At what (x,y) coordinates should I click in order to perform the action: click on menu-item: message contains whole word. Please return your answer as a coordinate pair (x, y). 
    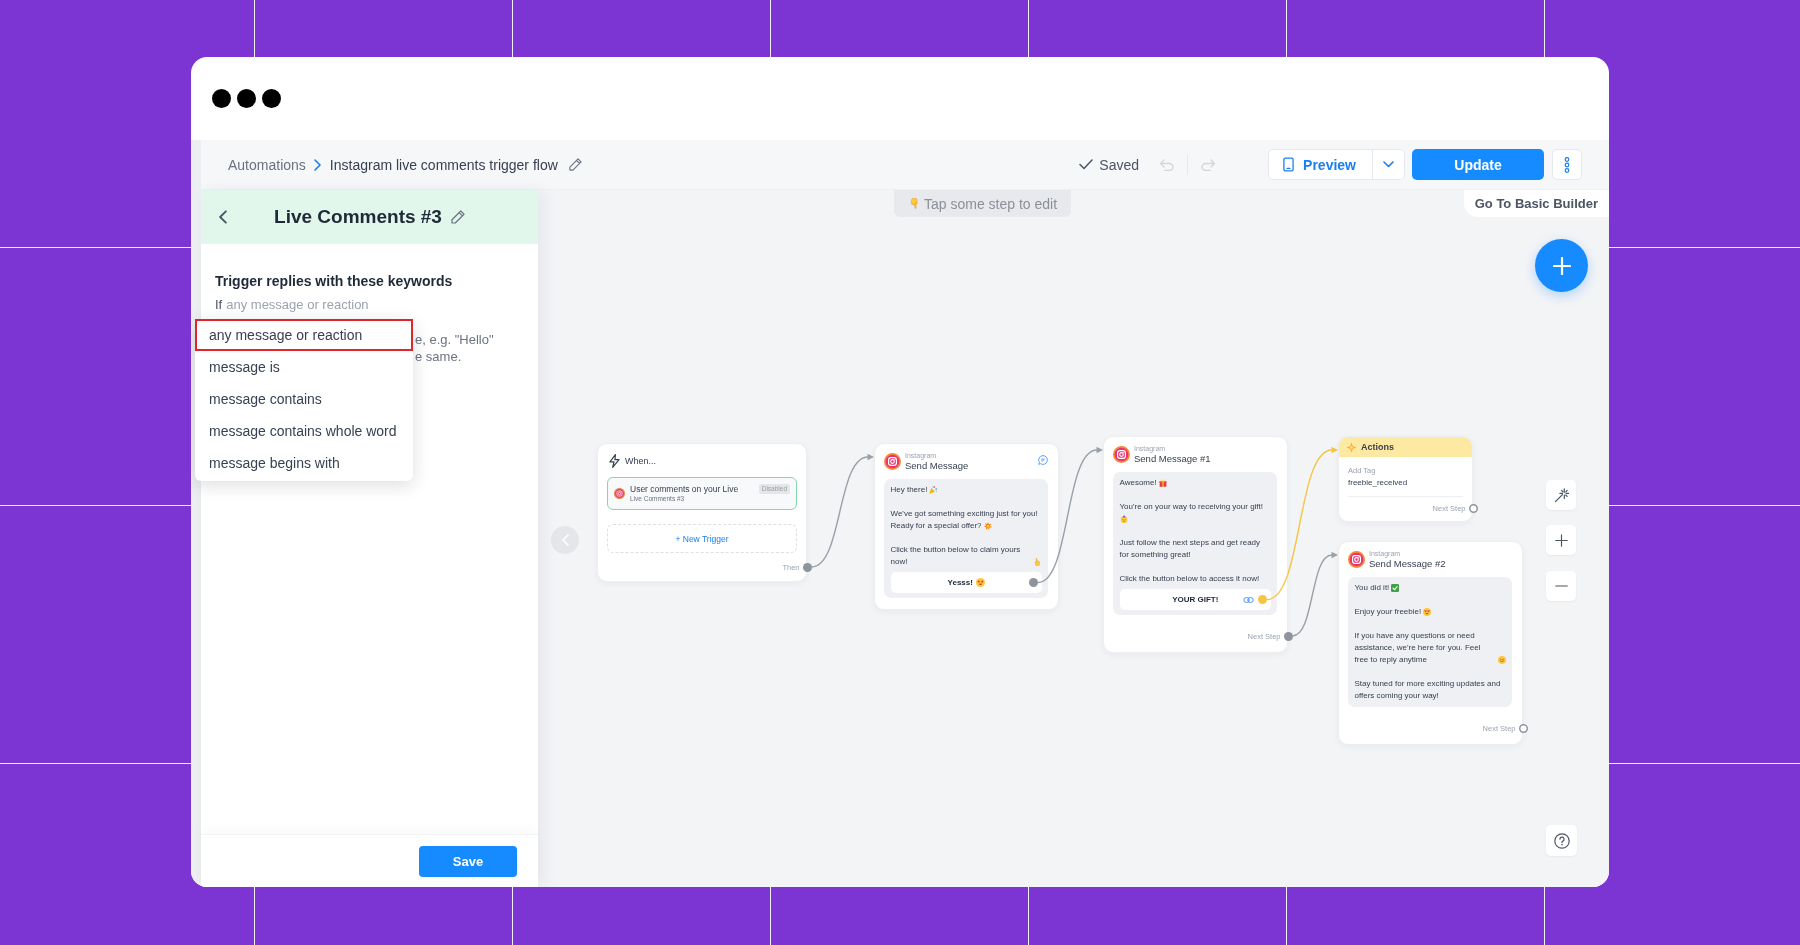
    Looking at the image, I should click on (304, 431).